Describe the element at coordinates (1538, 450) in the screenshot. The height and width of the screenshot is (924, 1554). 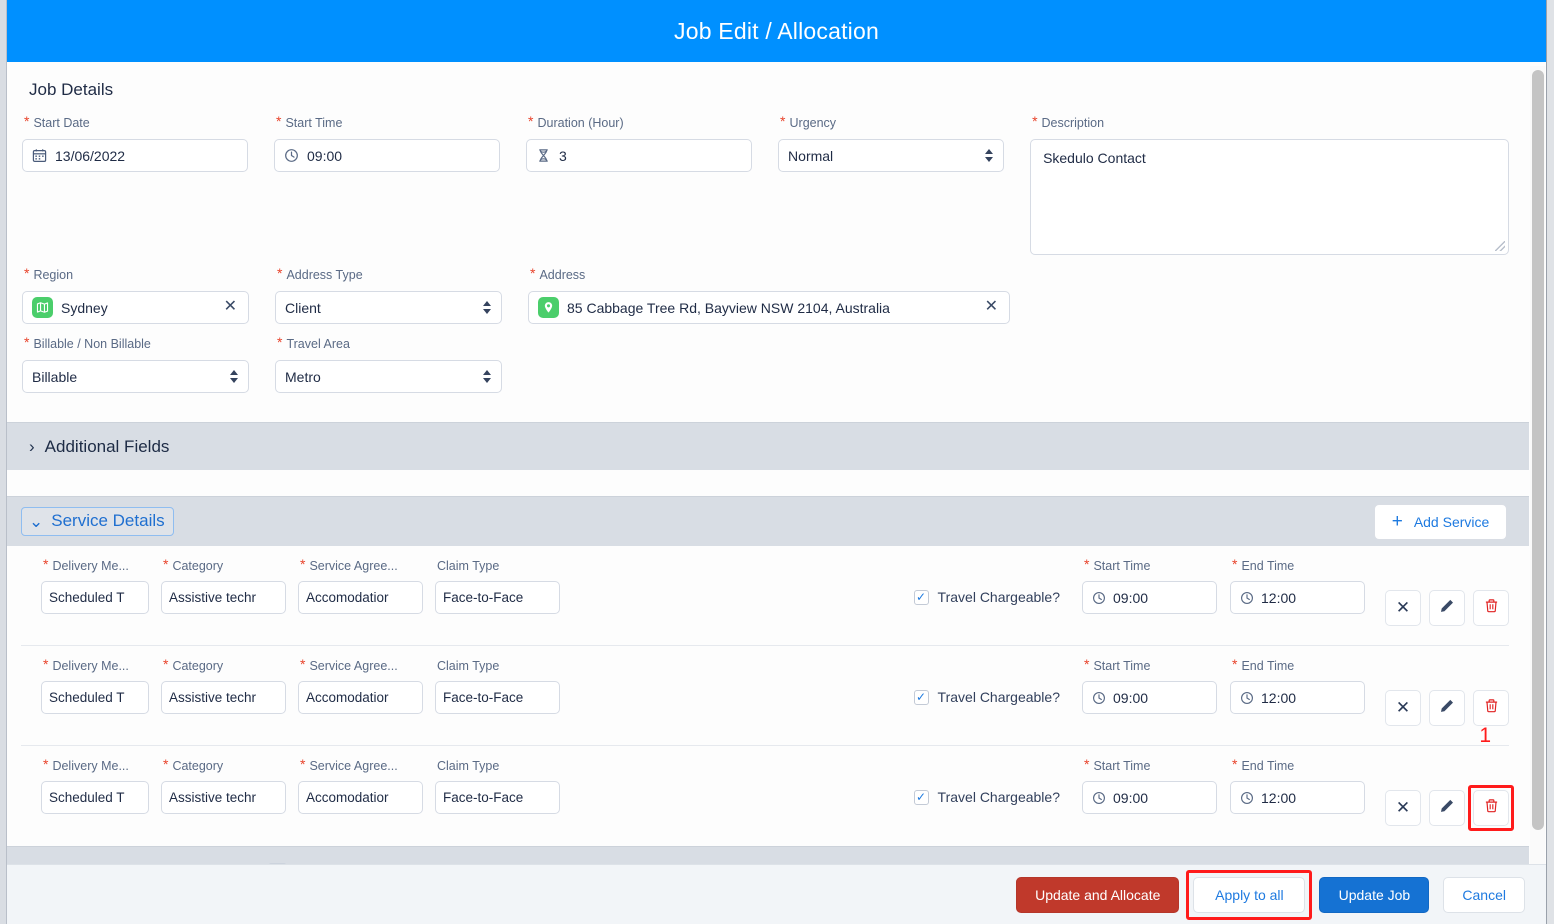
I see `vertical-scrollbar-thumb` at that location.